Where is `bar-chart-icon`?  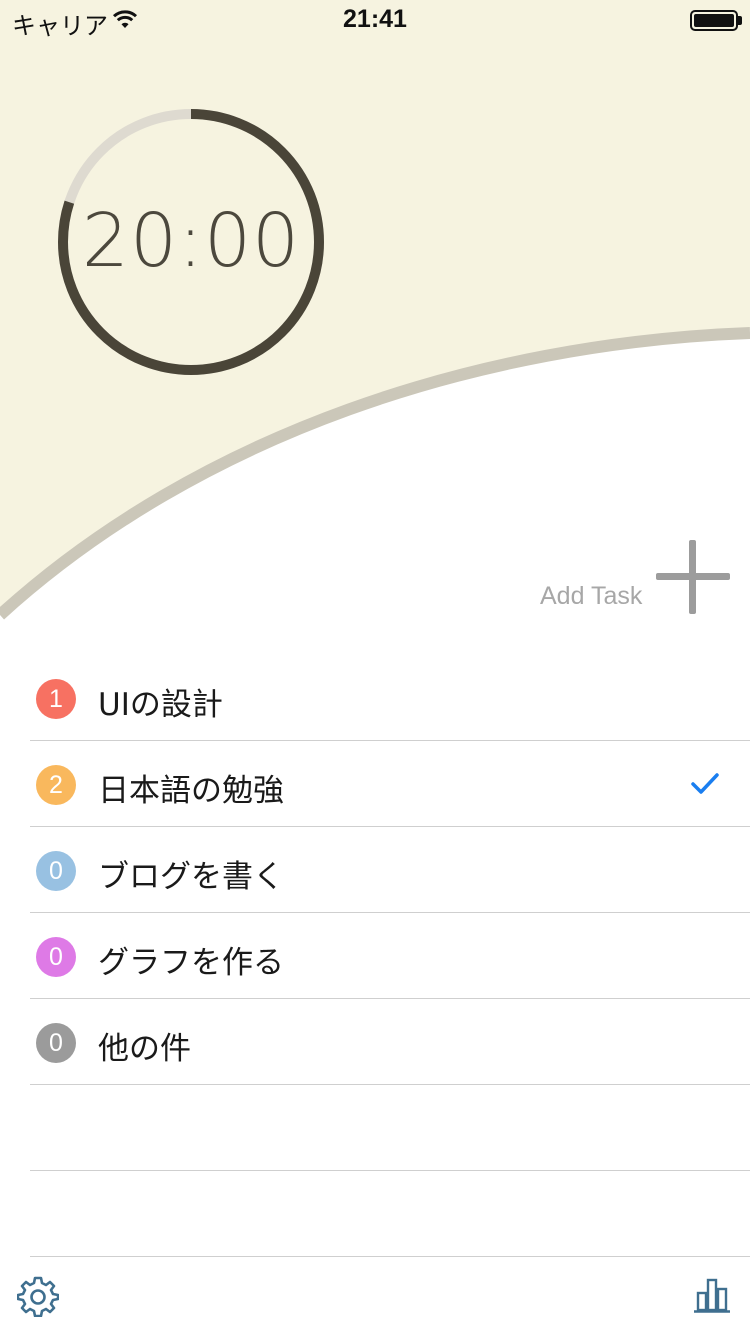
bar-chart-icon is located at coordinates (712, 1295).